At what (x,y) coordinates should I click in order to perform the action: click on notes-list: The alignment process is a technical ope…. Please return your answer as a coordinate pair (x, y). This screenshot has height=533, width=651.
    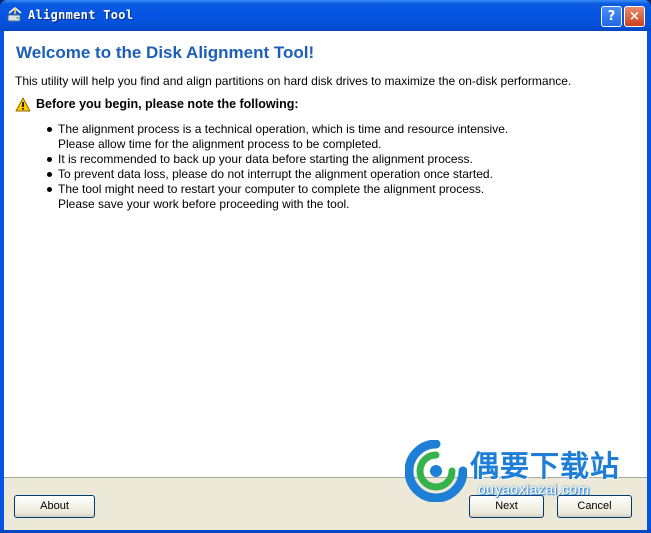
    Looking at the image, I should click on (324, 167).